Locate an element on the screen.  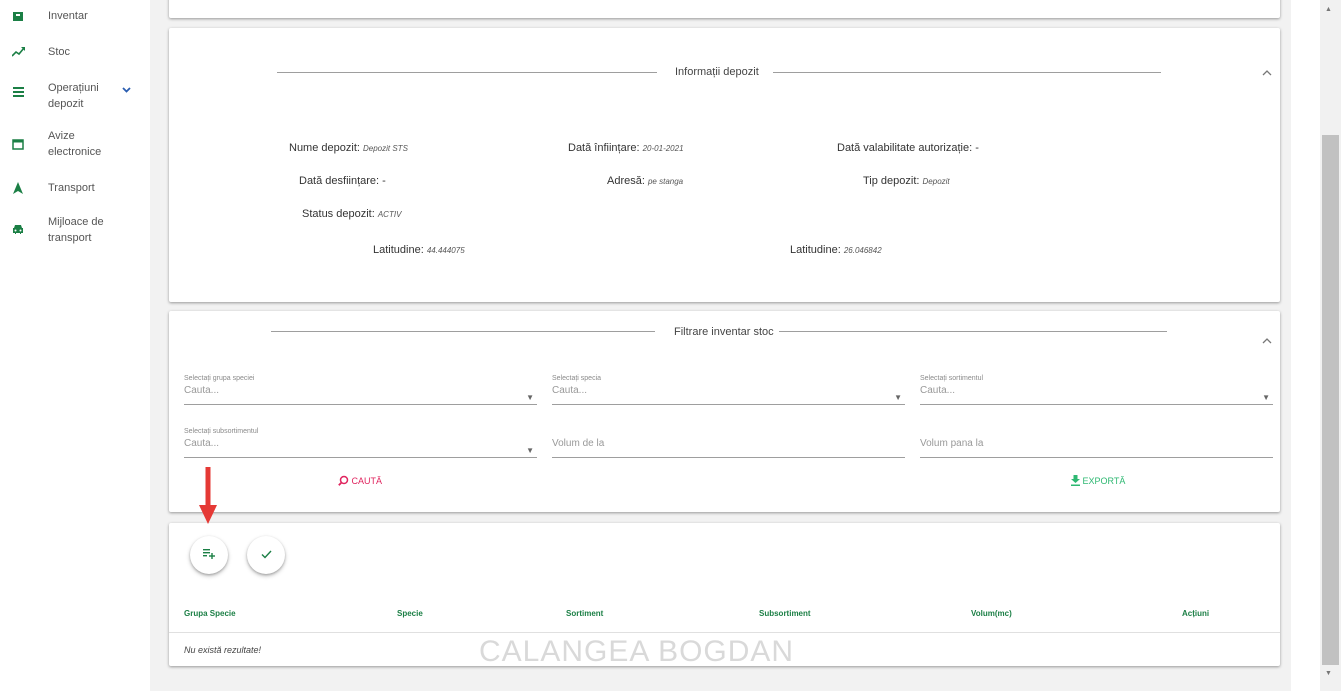
status-depozit: Status depozit: ACTIV is located at coordinates (351, 214).